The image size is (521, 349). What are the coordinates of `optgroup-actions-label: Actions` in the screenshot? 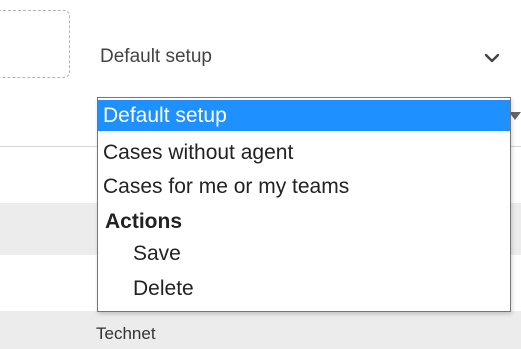 It's located at (144, 221).